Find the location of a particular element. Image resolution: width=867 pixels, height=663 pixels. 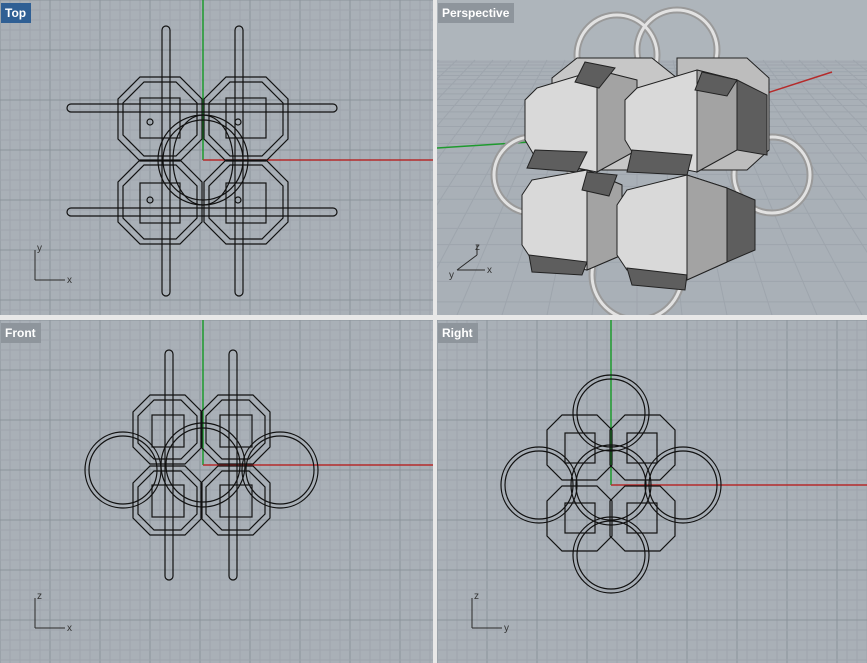

viewport-title-front: Front is located at coordinates (21, 333).